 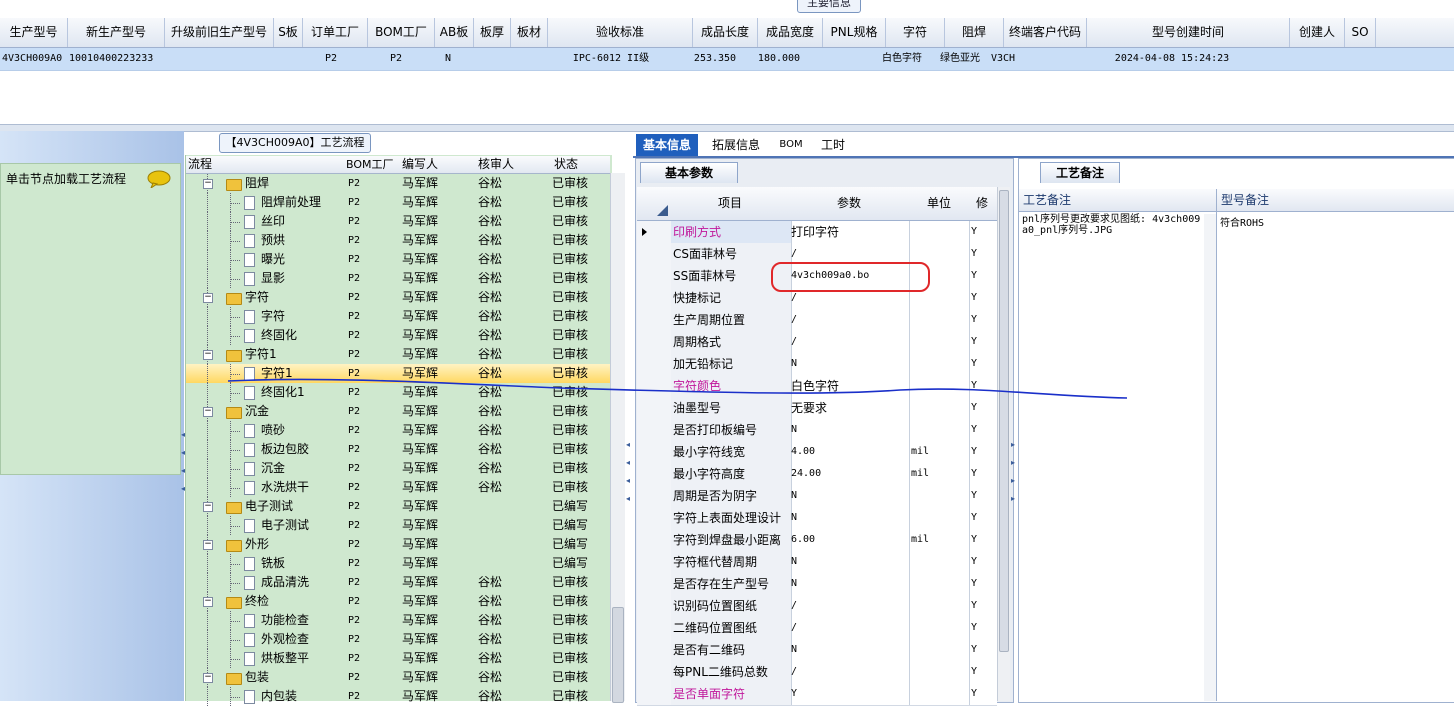 I want to click on col-writer: 编写人, so click(x=420, y=164).